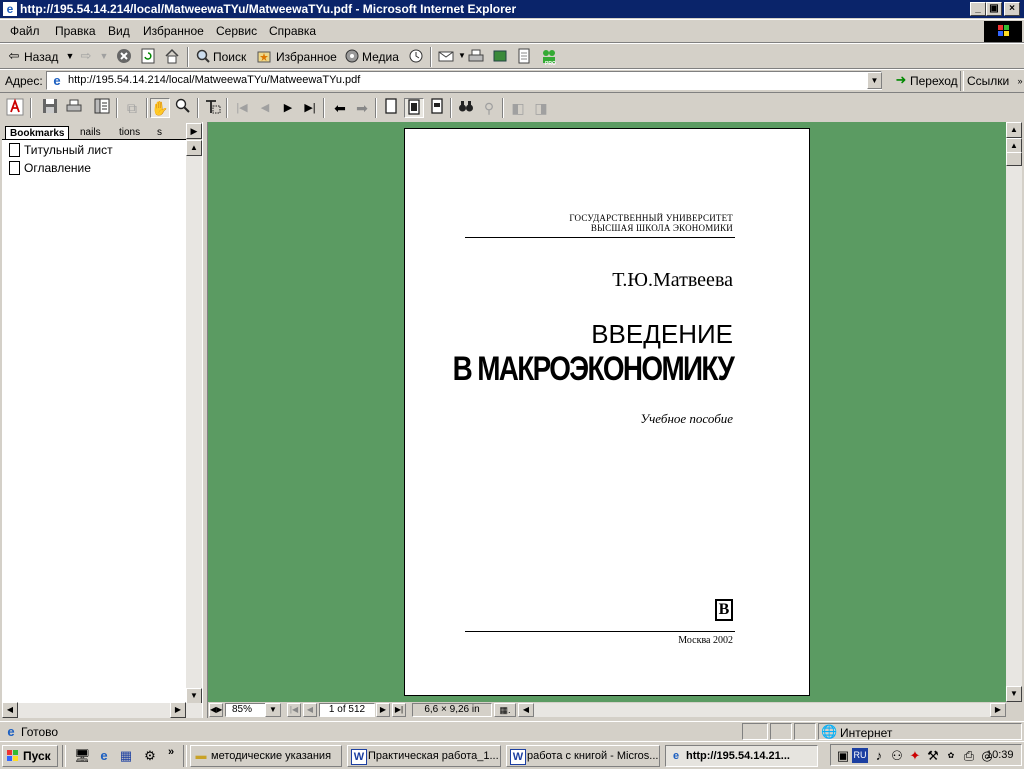 This screenshot has width=1024, height=769. I want to click on tab-signatures: s, so click(159, 133).